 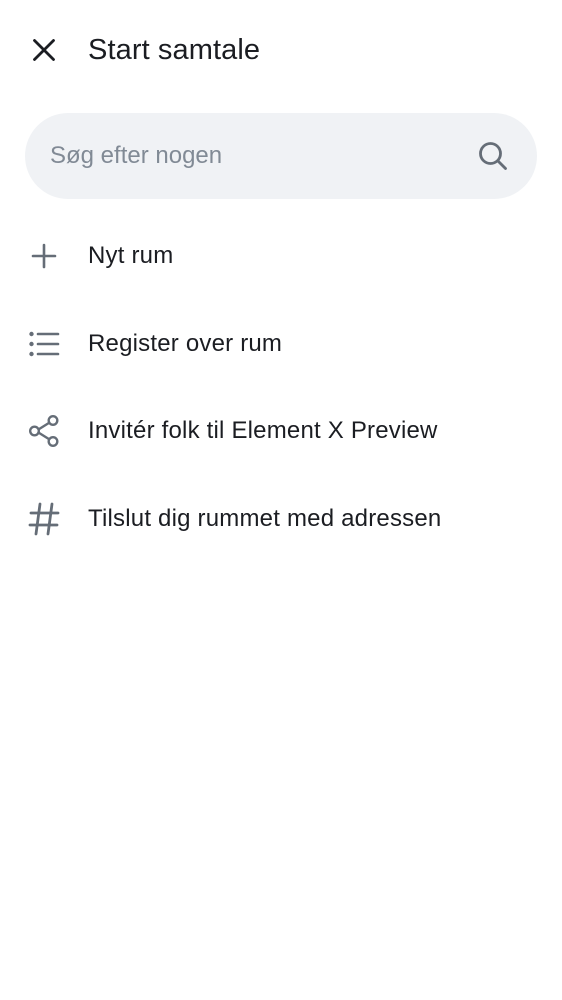 I want to click on menu-item-label: Invitér folk til Element X Preview, so click(x=263, y=430).